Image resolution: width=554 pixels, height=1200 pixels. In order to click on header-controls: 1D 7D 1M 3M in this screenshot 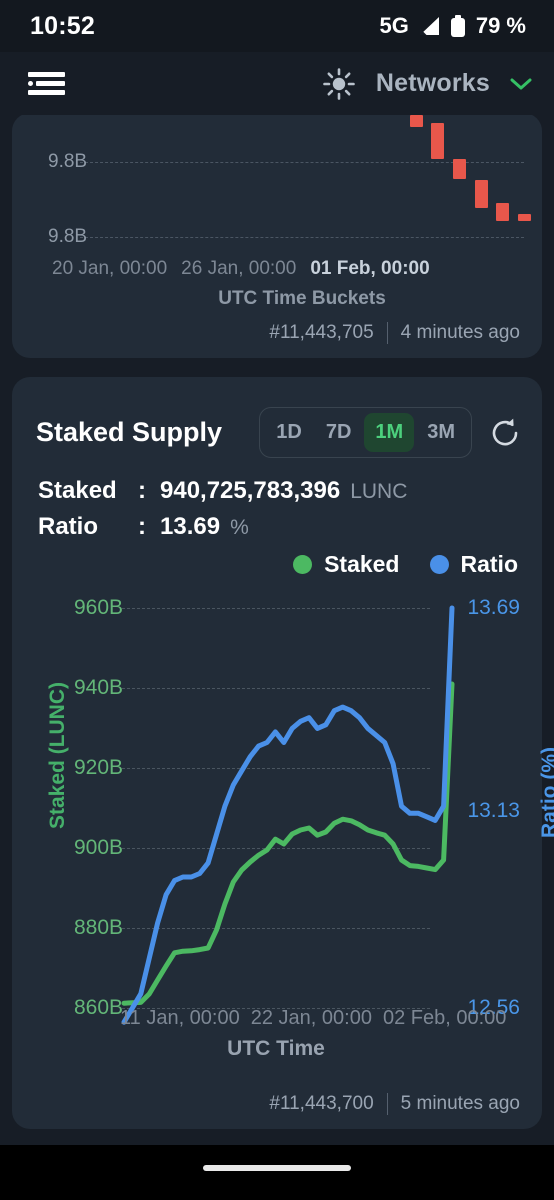, I will do `click(390, 432)`.